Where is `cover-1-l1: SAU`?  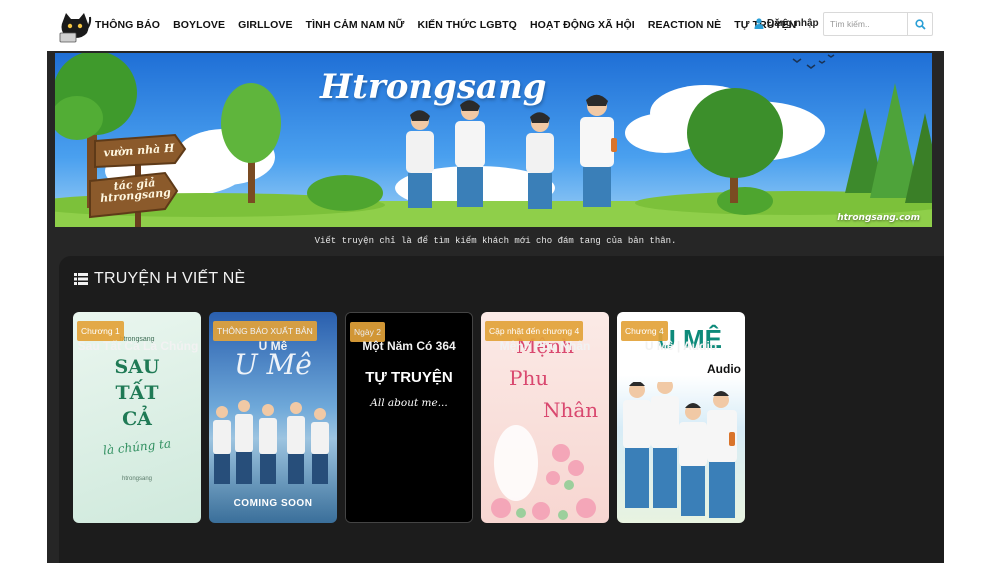 cover-1-l1: SAU is located at coordinates (137, 367).